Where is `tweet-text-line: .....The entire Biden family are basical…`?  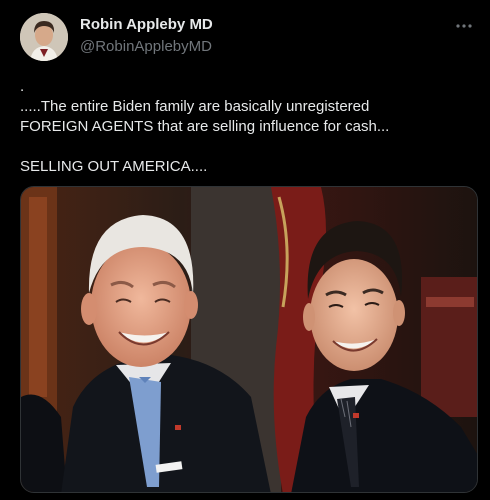
tweet-text-line: .....The entire Biden family are basical… is located at coordinates (195, 106).